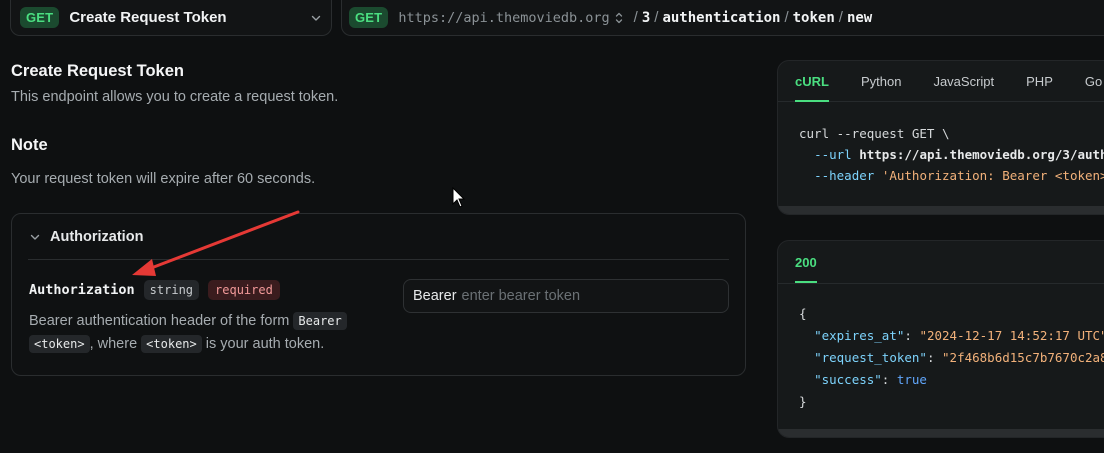  I want to click on tab-status-200: 200, so click(806, 262).